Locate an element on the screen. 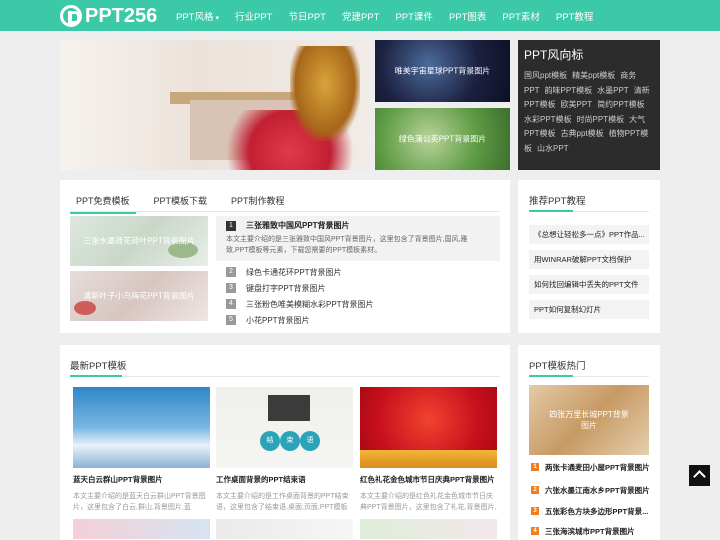 This screenshot has height=540, width=720. list-item-title: 三张粉色唯美模糊水彩PPT背景图片 is located at coordinates (310, 304).